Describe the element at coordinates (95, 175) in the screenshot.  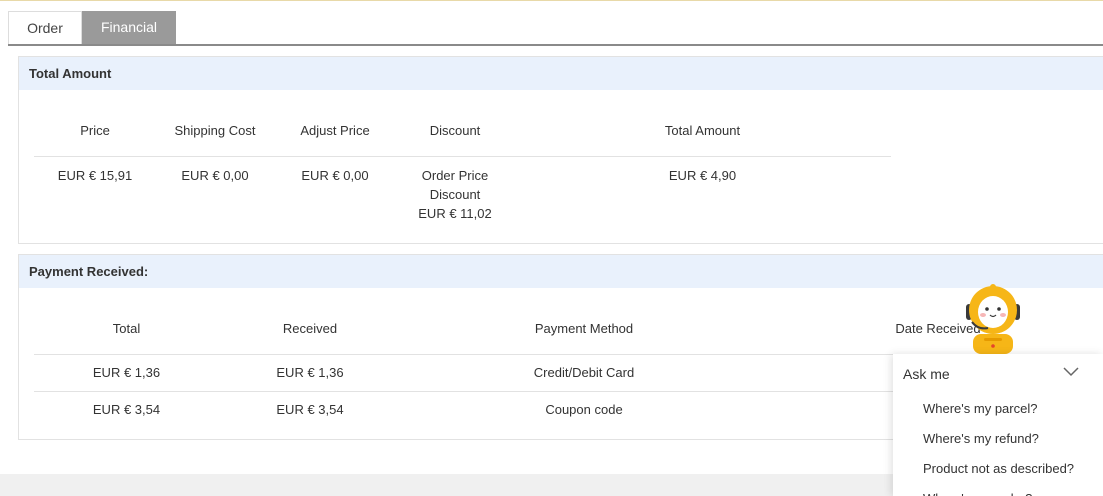
I see `price-value: EUR € 15,91` at that location.